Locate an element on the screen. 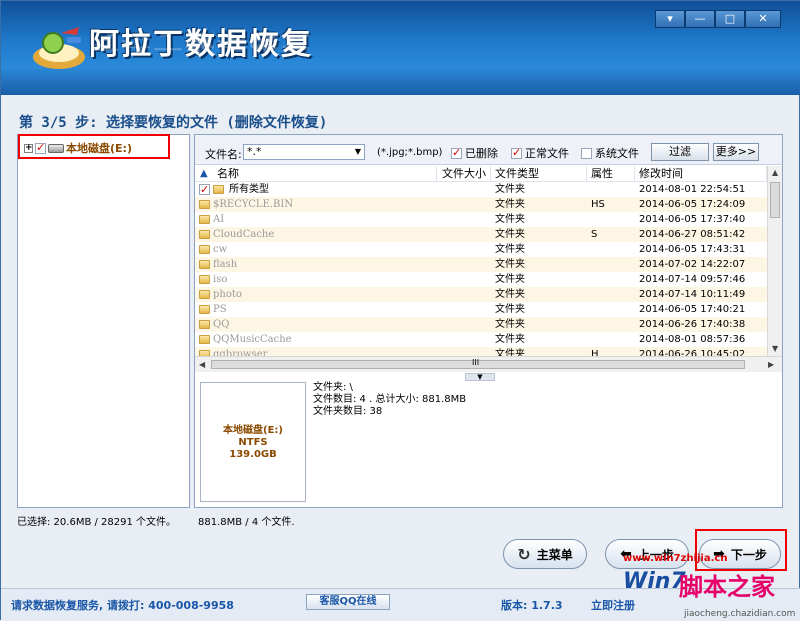 Image resolution: width=800 pixels, height=621 pixels. cell-date: 2014-06-27 08:51:42 is located at coordinates (692, 234).